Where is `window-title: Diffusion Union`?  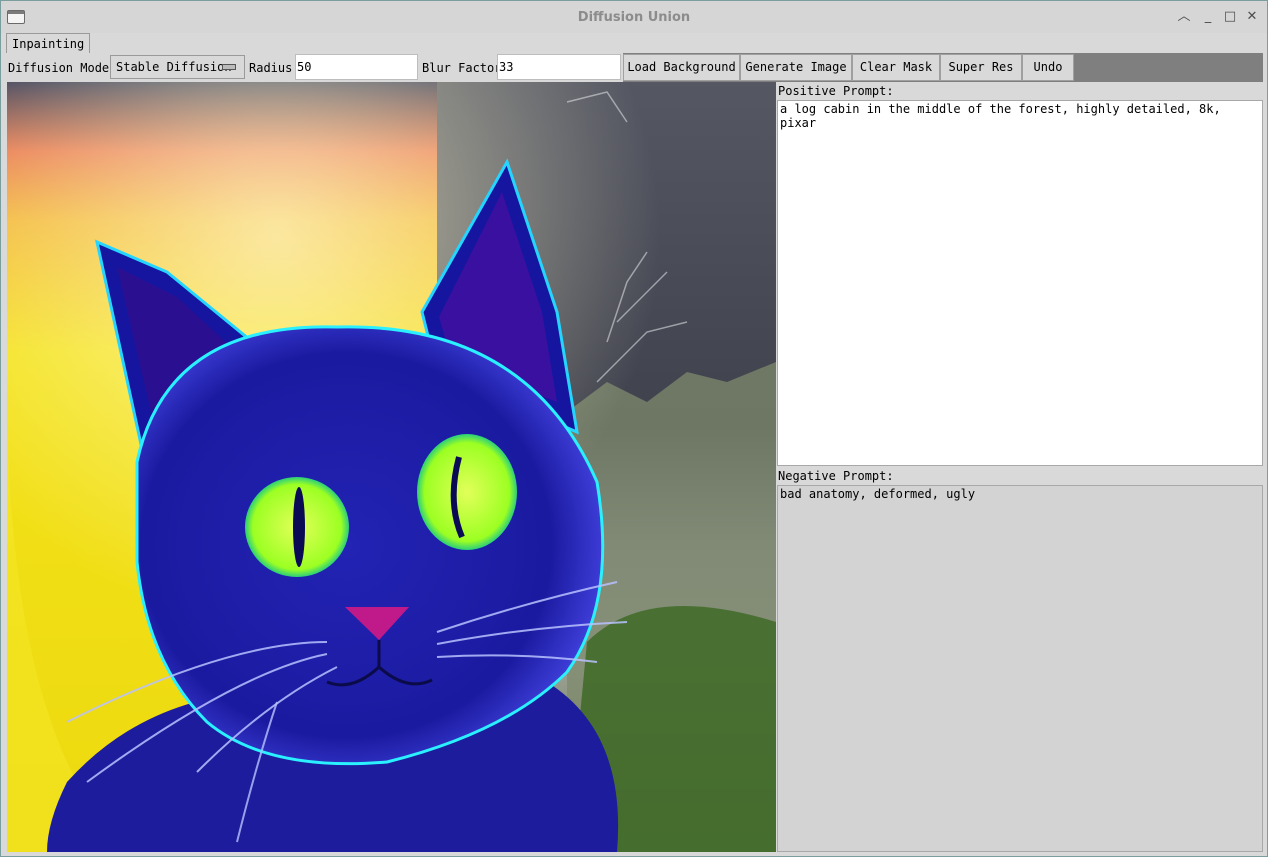 window-title: Diffusion Union is located at coordinates (634, 17).